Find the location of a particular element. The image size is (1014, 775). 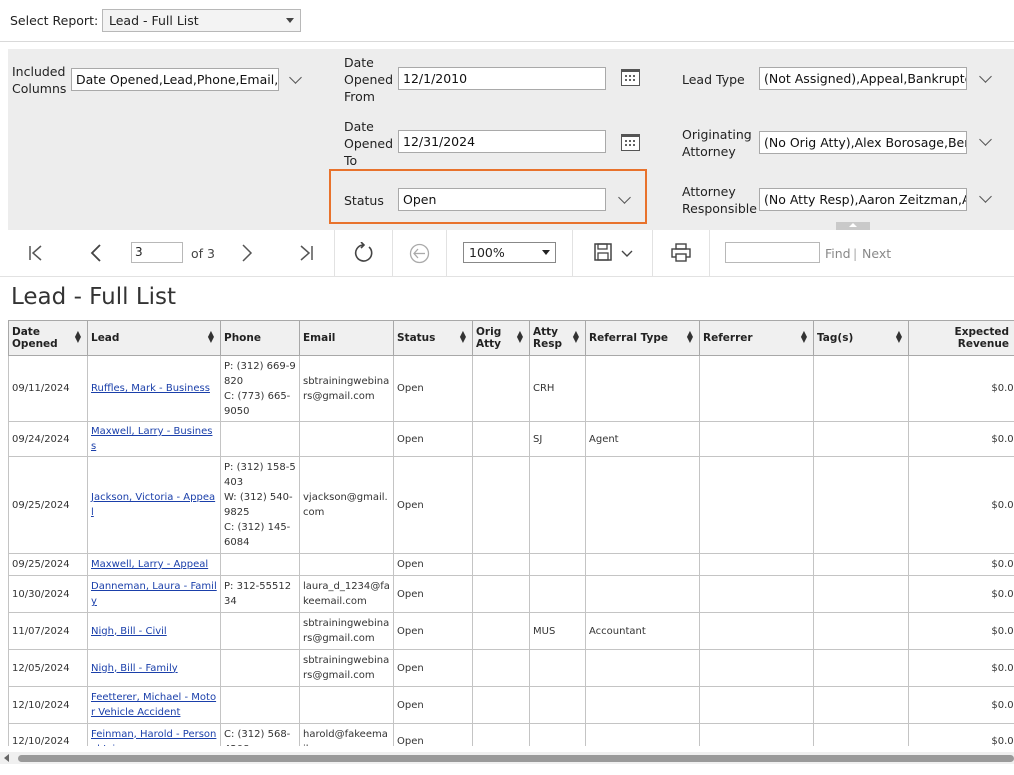

lead-link: Jackson, Victoria - Appeal is located at coordinates (153, 505).